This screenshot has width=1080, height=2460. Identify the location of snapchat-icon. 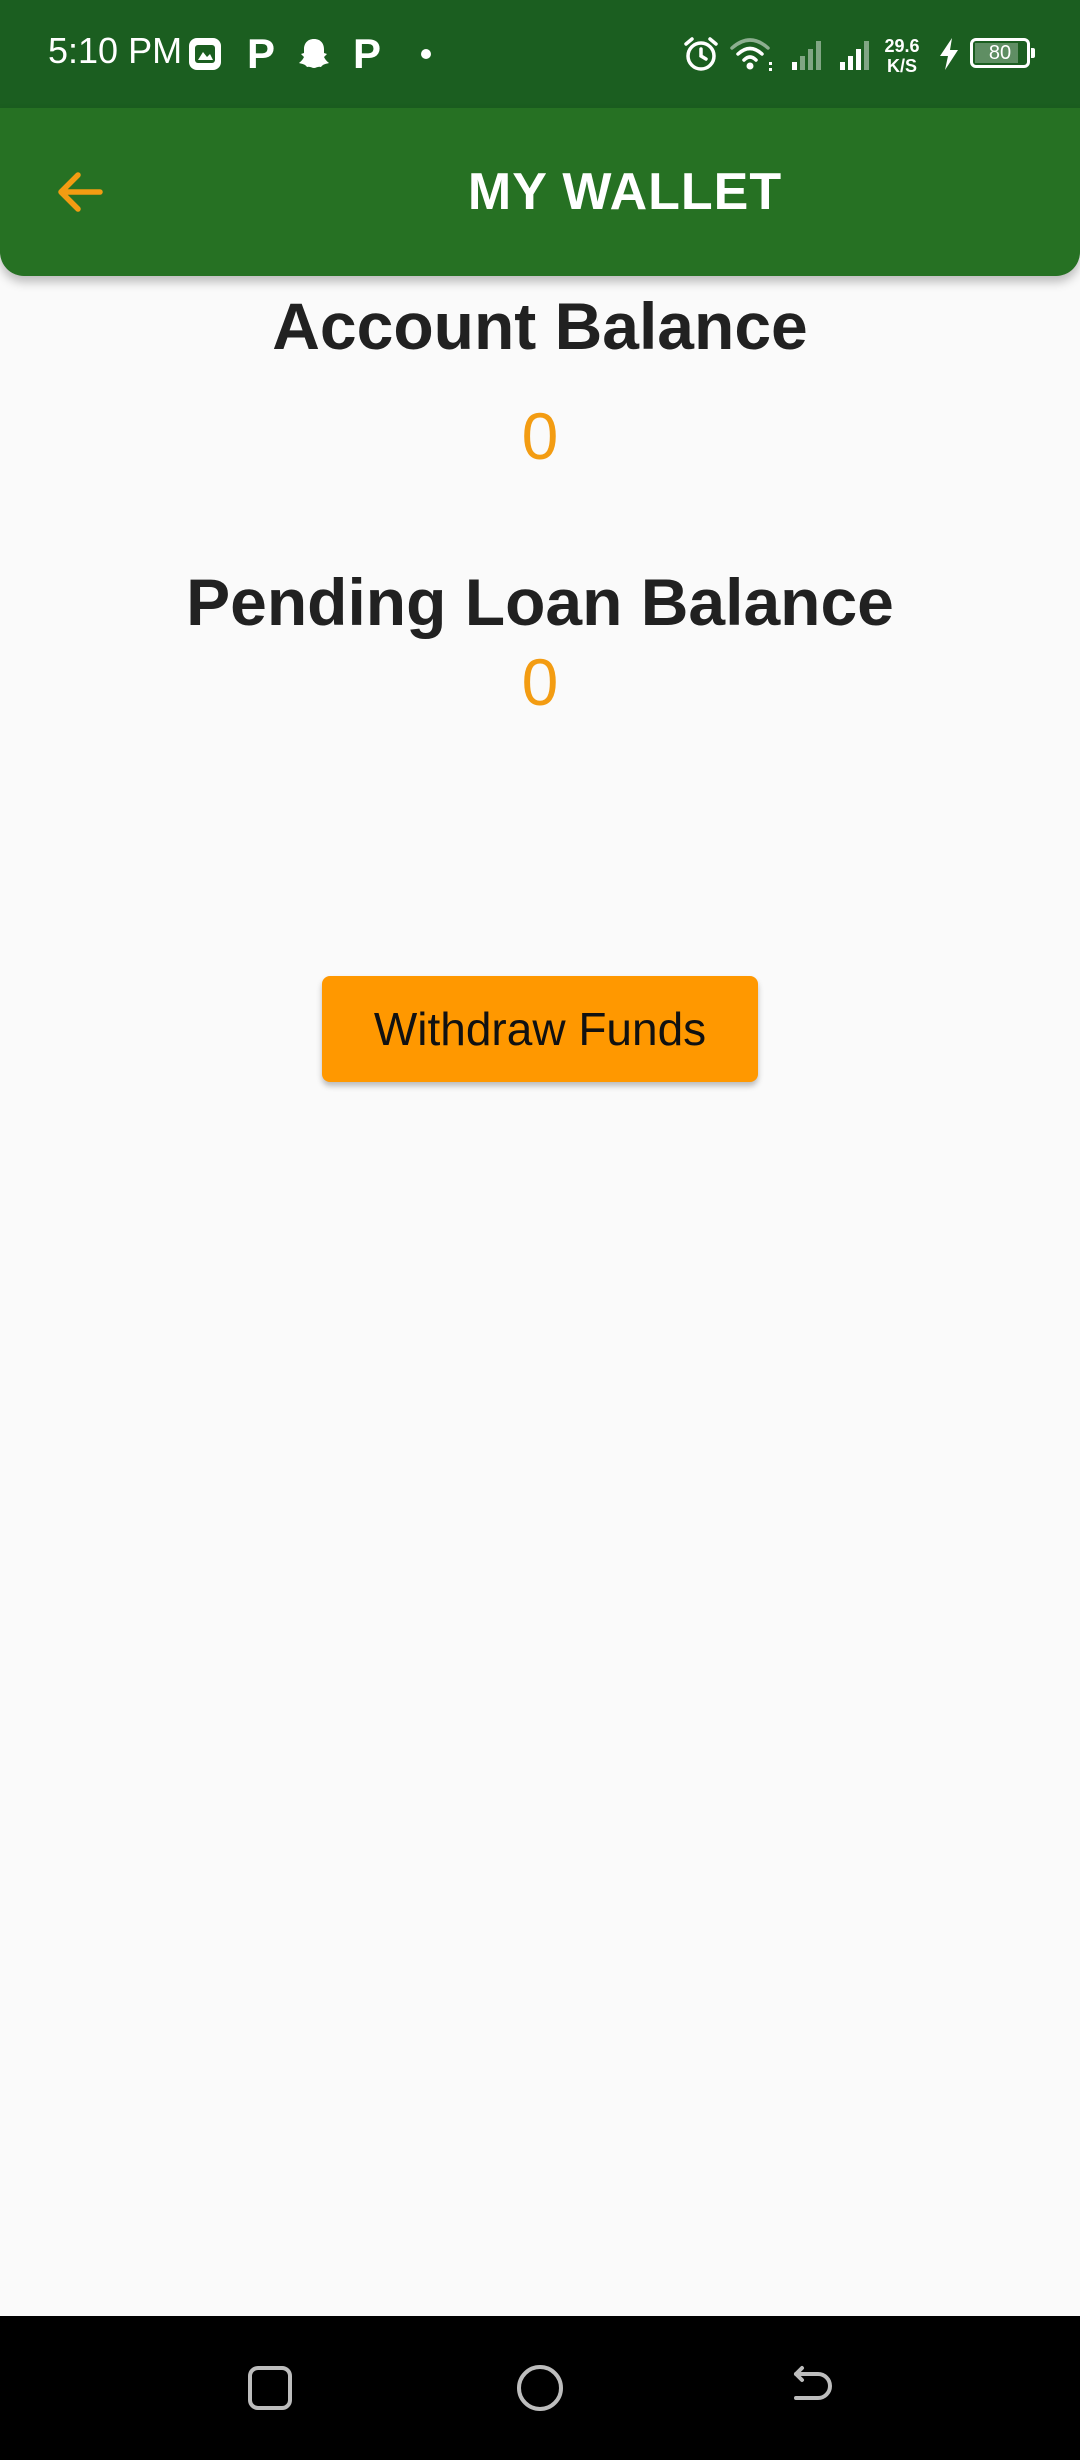
(314, 54).